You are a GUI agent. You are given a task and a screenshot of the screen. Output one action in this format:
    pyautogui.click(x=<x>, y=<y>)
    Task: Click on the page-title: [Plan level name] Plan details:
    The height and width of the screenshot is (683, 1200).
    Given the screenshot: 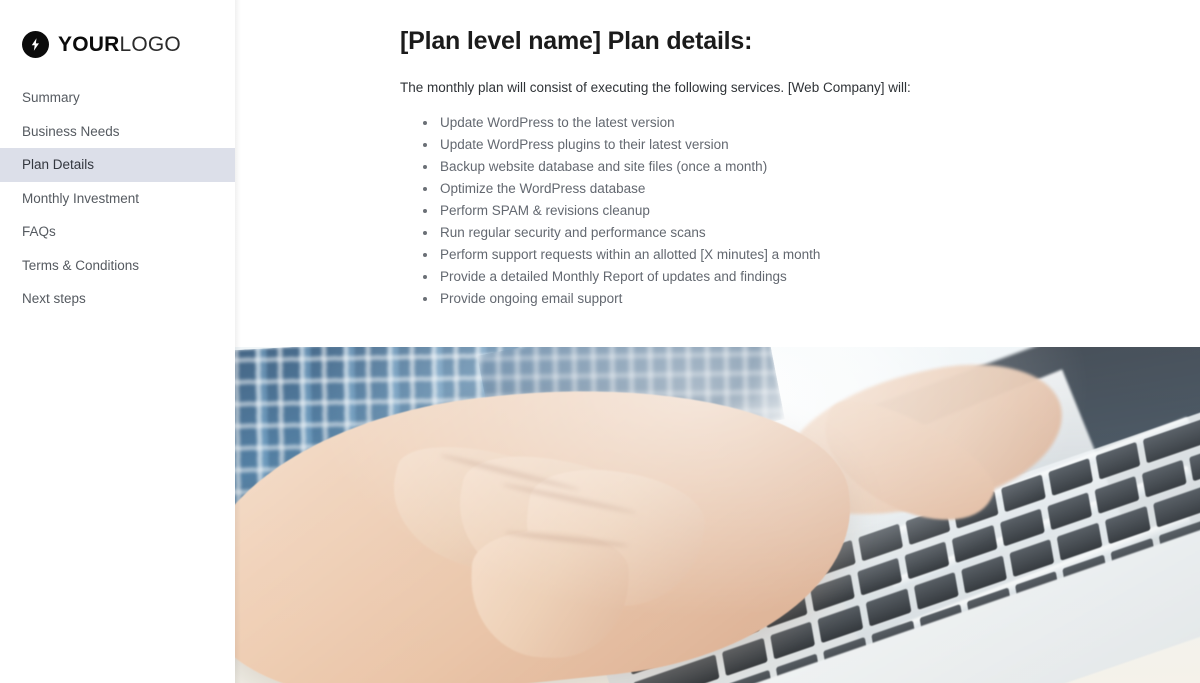 What is the action you would take?
    pyautogui.click(x=576, y=41)
    